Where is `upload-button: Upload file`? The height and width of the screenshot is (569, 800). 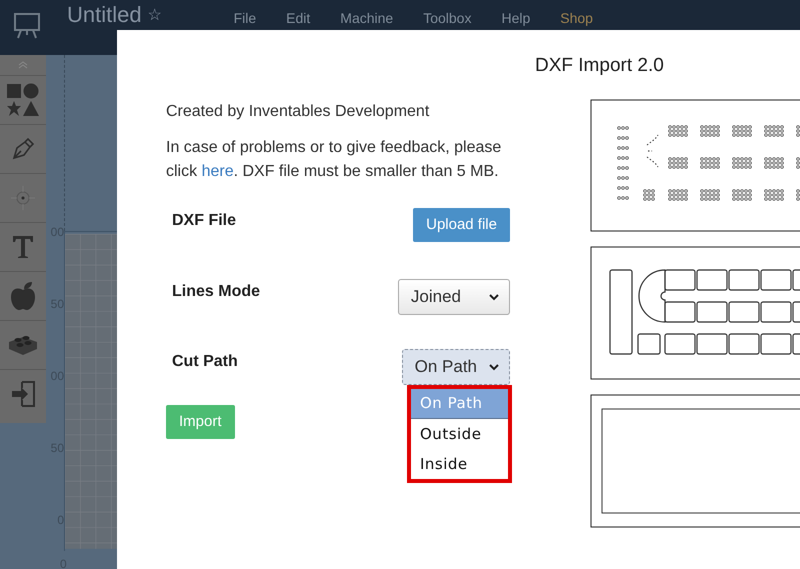 upload-button: Upload file is located at coordinates (461, 225).